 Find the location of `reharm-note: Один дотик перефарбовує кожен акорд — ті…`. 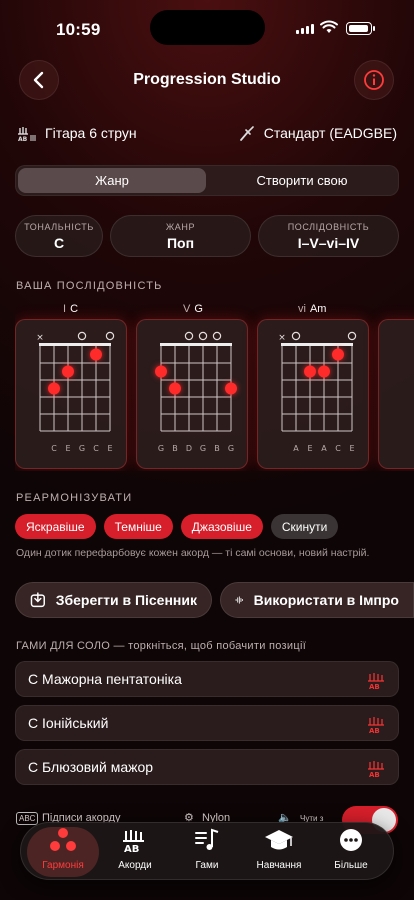

reharm-note: Один дотик перефарбовує кожен акорд — ті… is located at coordinates (193, 553).